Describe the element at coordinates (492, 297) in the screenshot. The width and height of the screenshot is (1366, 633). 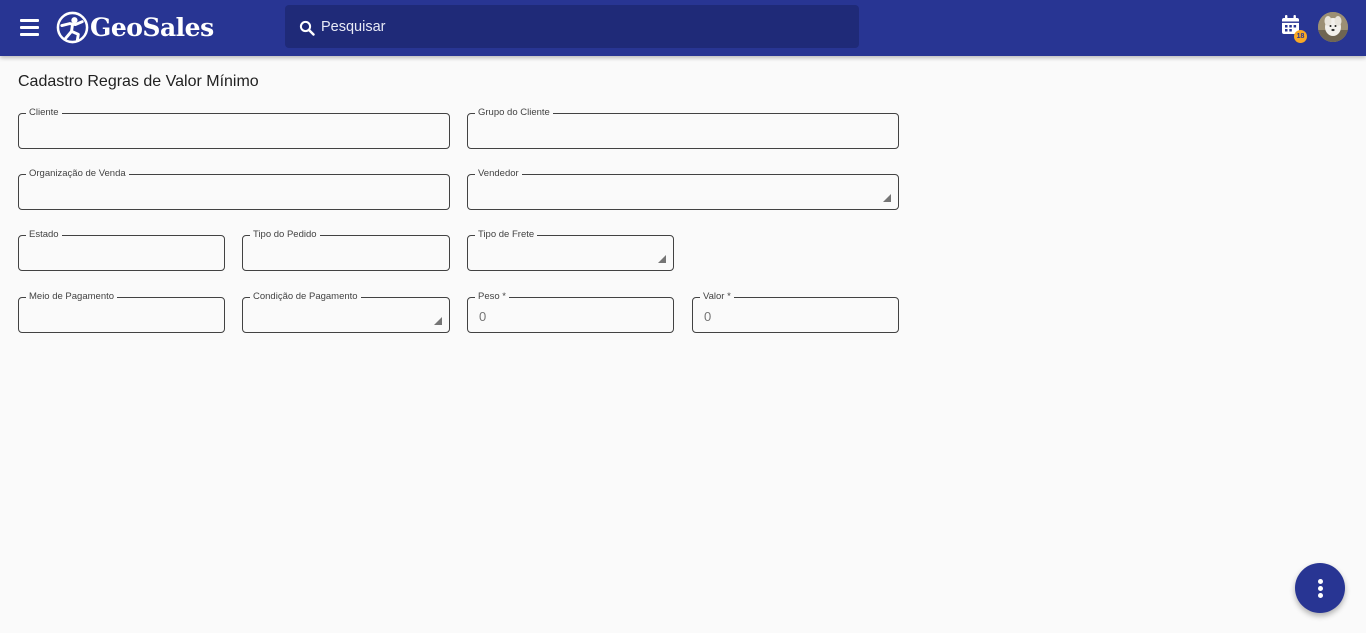
I see `peso-label: Peso *` at that location.